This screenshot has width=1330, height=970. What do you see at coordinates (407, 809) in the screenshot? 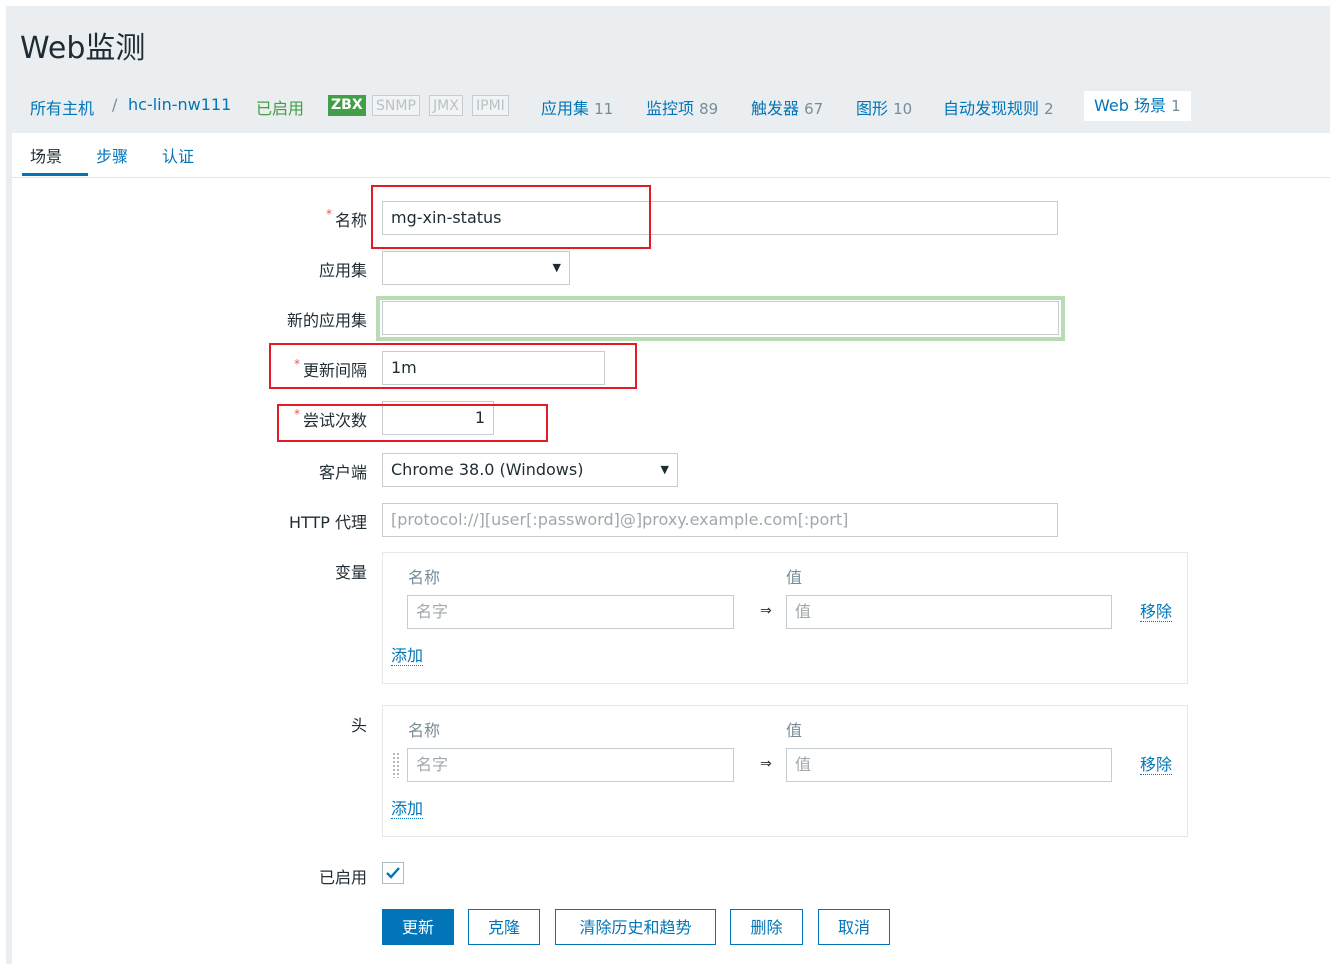
I see `header-add-link: 添加` at bounding box center [407, 809].